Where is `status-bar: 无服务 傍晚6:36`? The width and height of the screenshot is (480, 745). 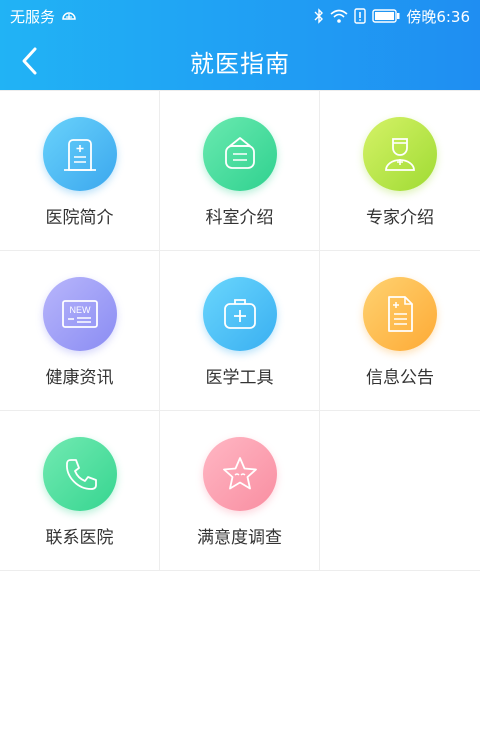
status-bar: 无服务 傍晚6:36 is located at coordinates (240, 16).